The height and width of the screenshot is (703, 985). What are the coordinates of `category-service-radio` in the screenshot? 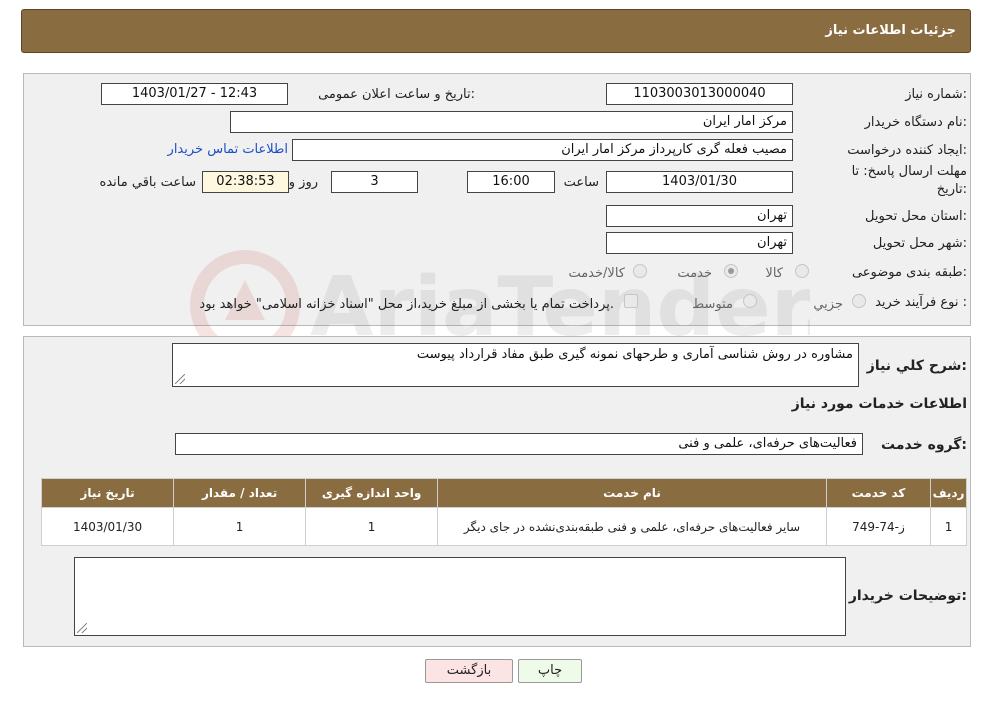 It's located at (731, 271).